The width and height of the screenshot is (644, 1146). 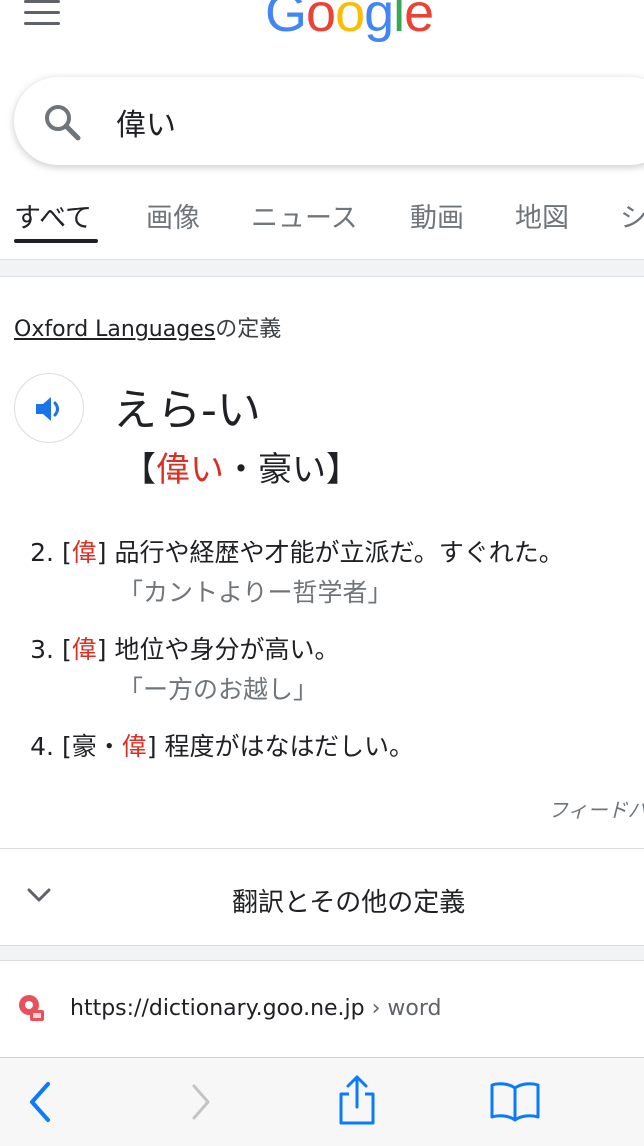 I want to click on chevron-down-icon, so click(x=39, y=895).